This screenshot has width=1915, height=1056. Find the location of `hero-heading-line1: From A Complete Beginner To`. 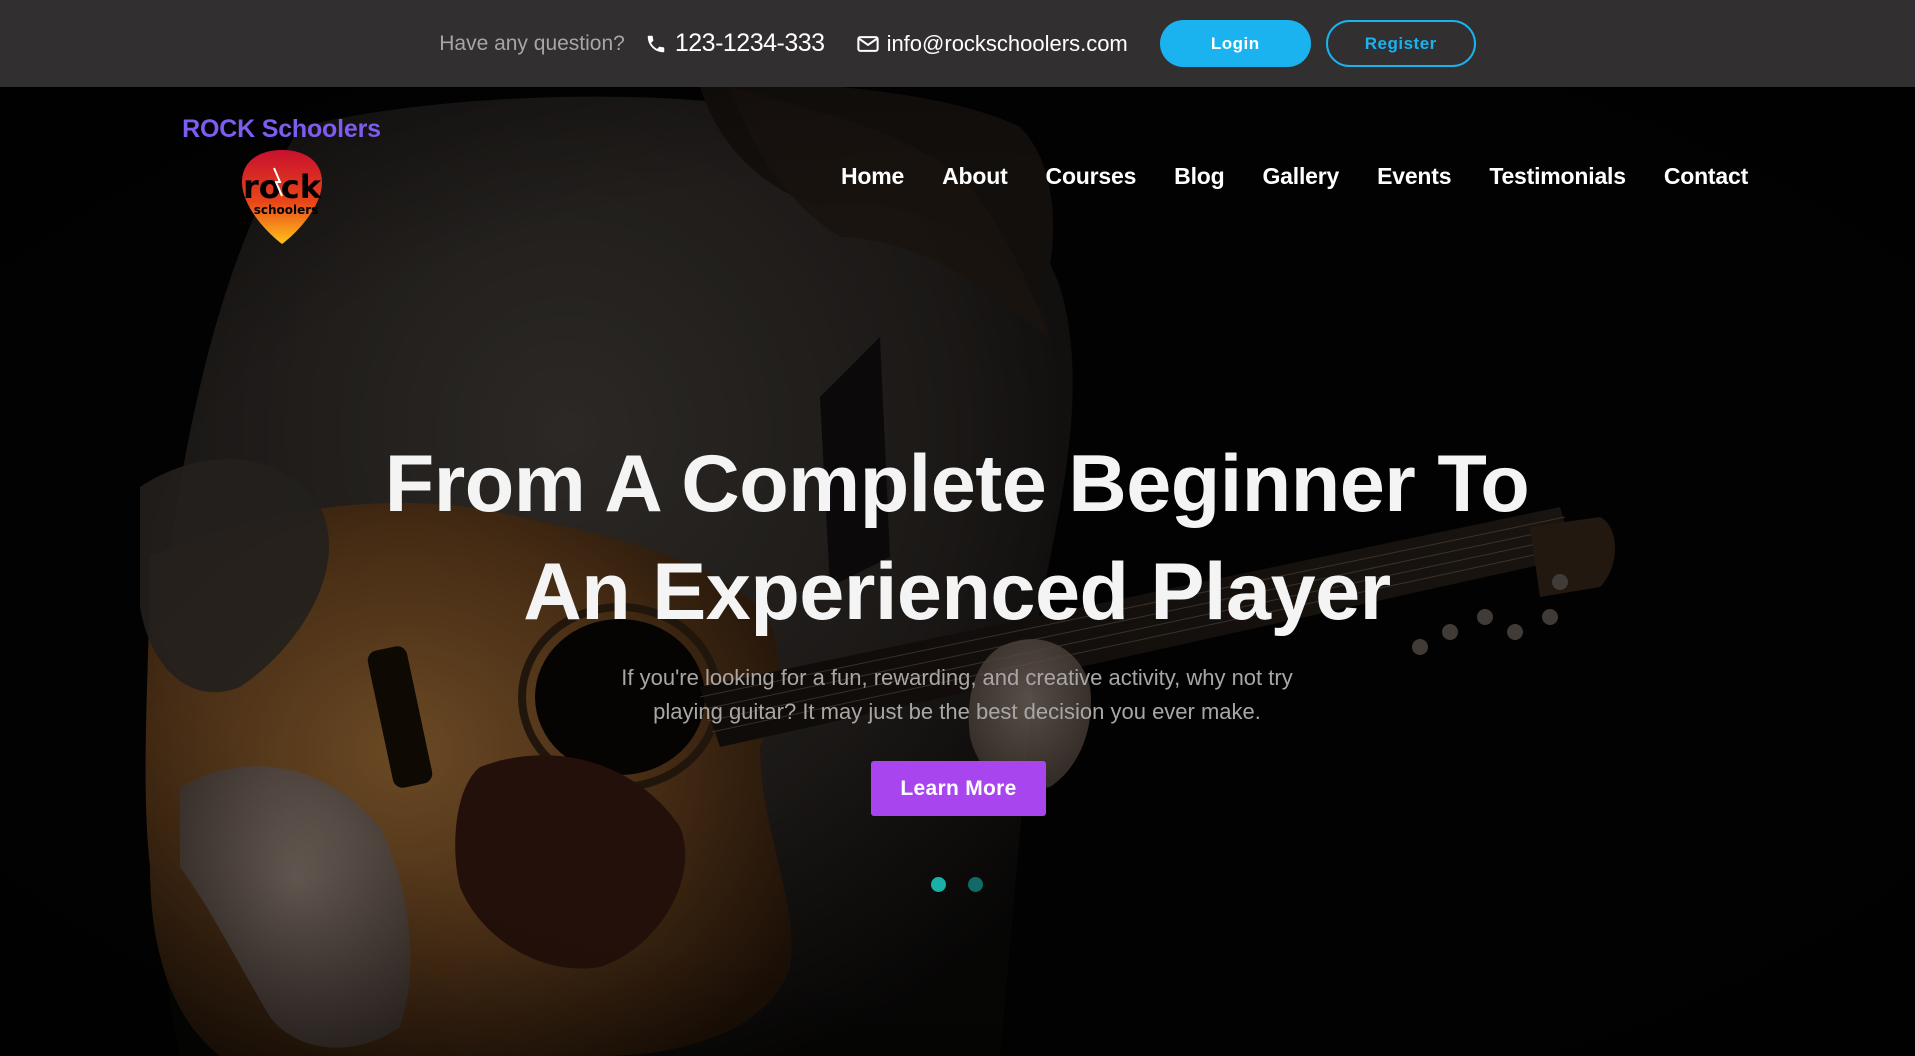

hero-heading-line1: From A Complete Beginner To is located at coordinates (957, 484).